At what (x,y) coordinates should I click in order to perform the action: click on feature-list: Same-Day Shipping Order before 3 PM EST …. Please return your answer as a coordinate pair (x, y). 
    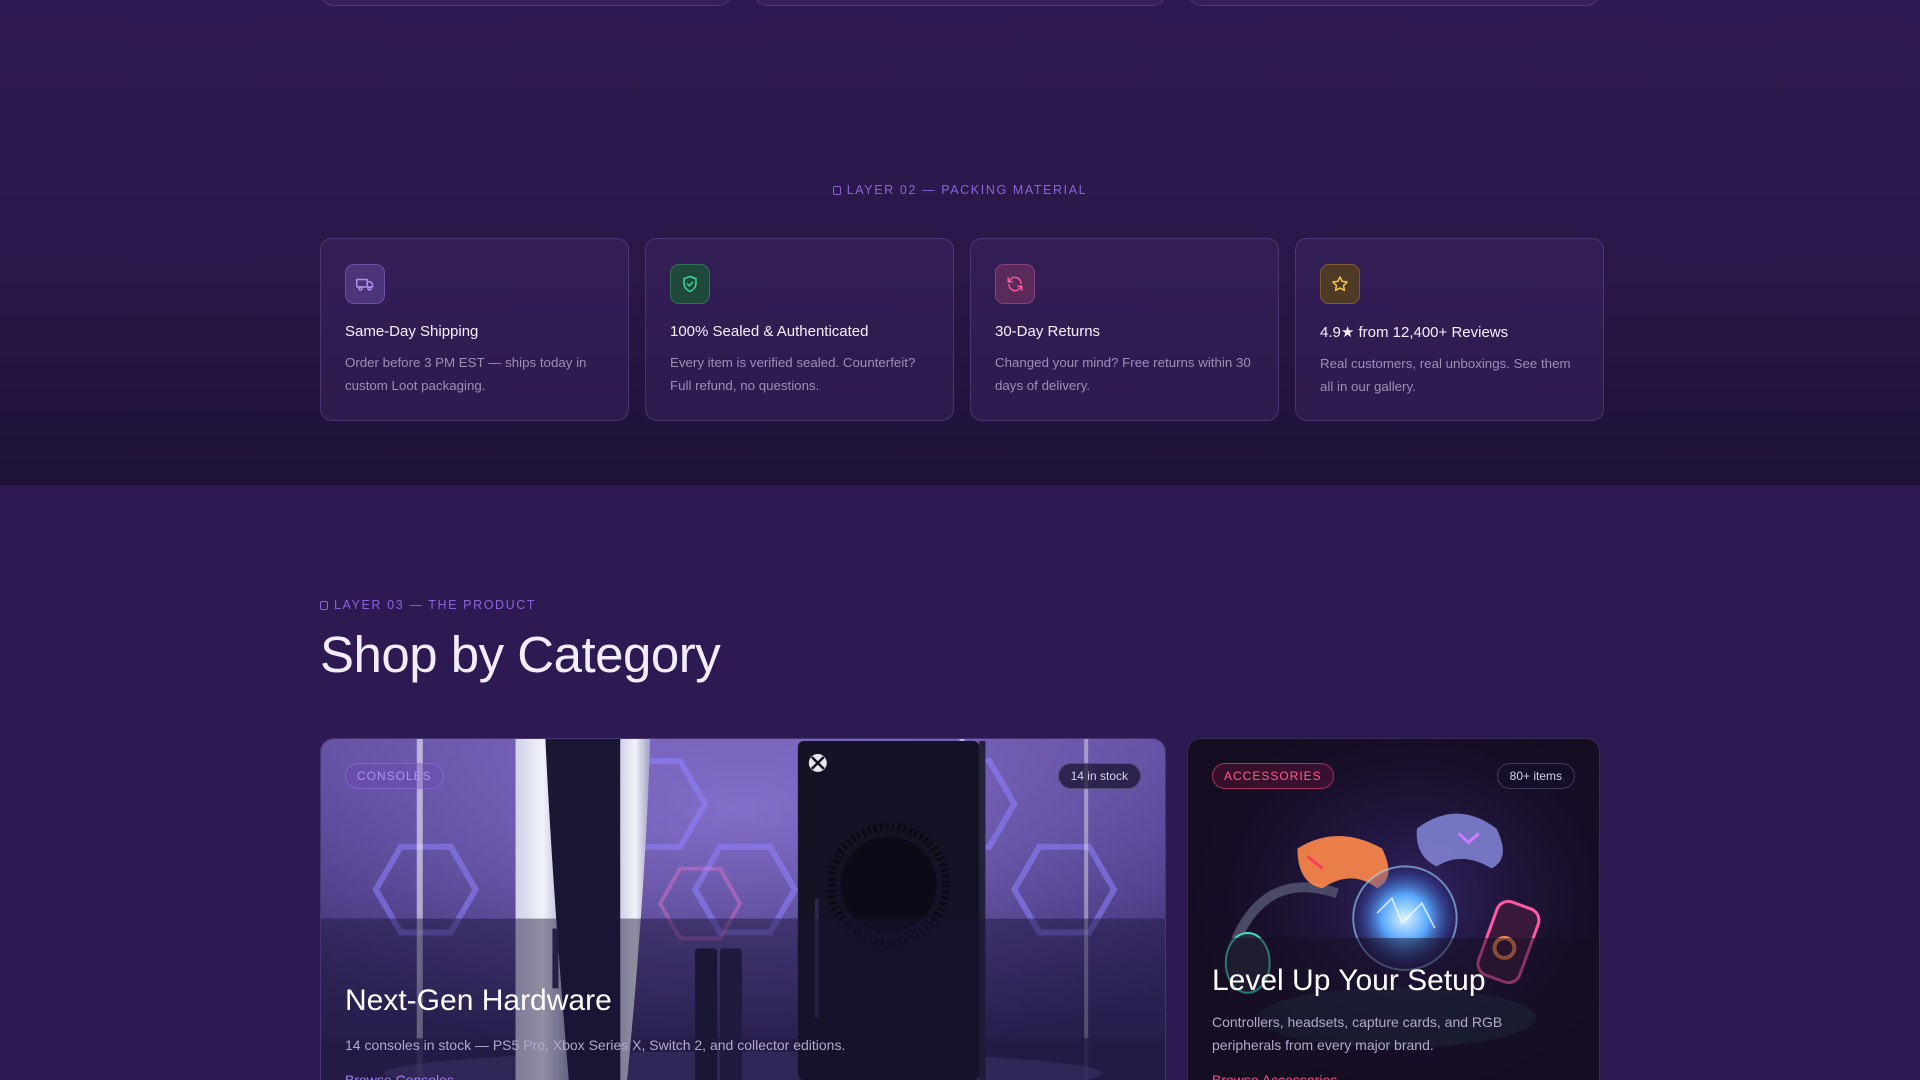
    Looking at the image, I should click on (962, 329).